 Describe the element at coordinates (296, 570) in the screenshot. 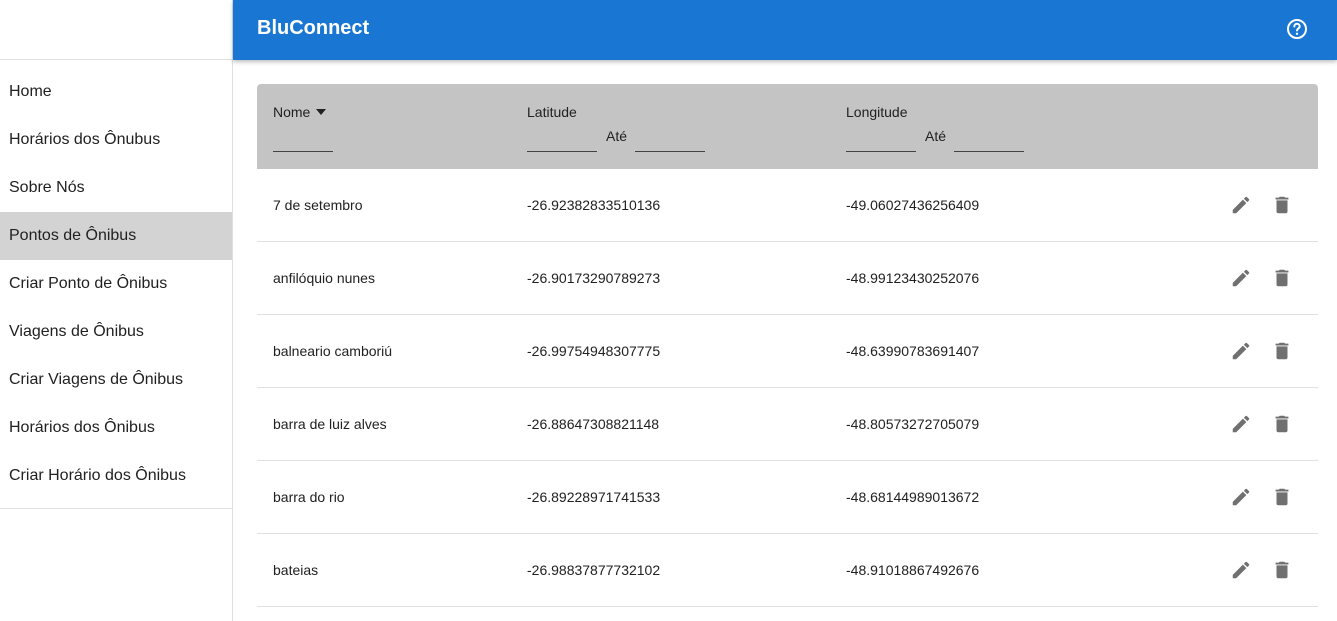

I see `cell-name: bateias` at that location.